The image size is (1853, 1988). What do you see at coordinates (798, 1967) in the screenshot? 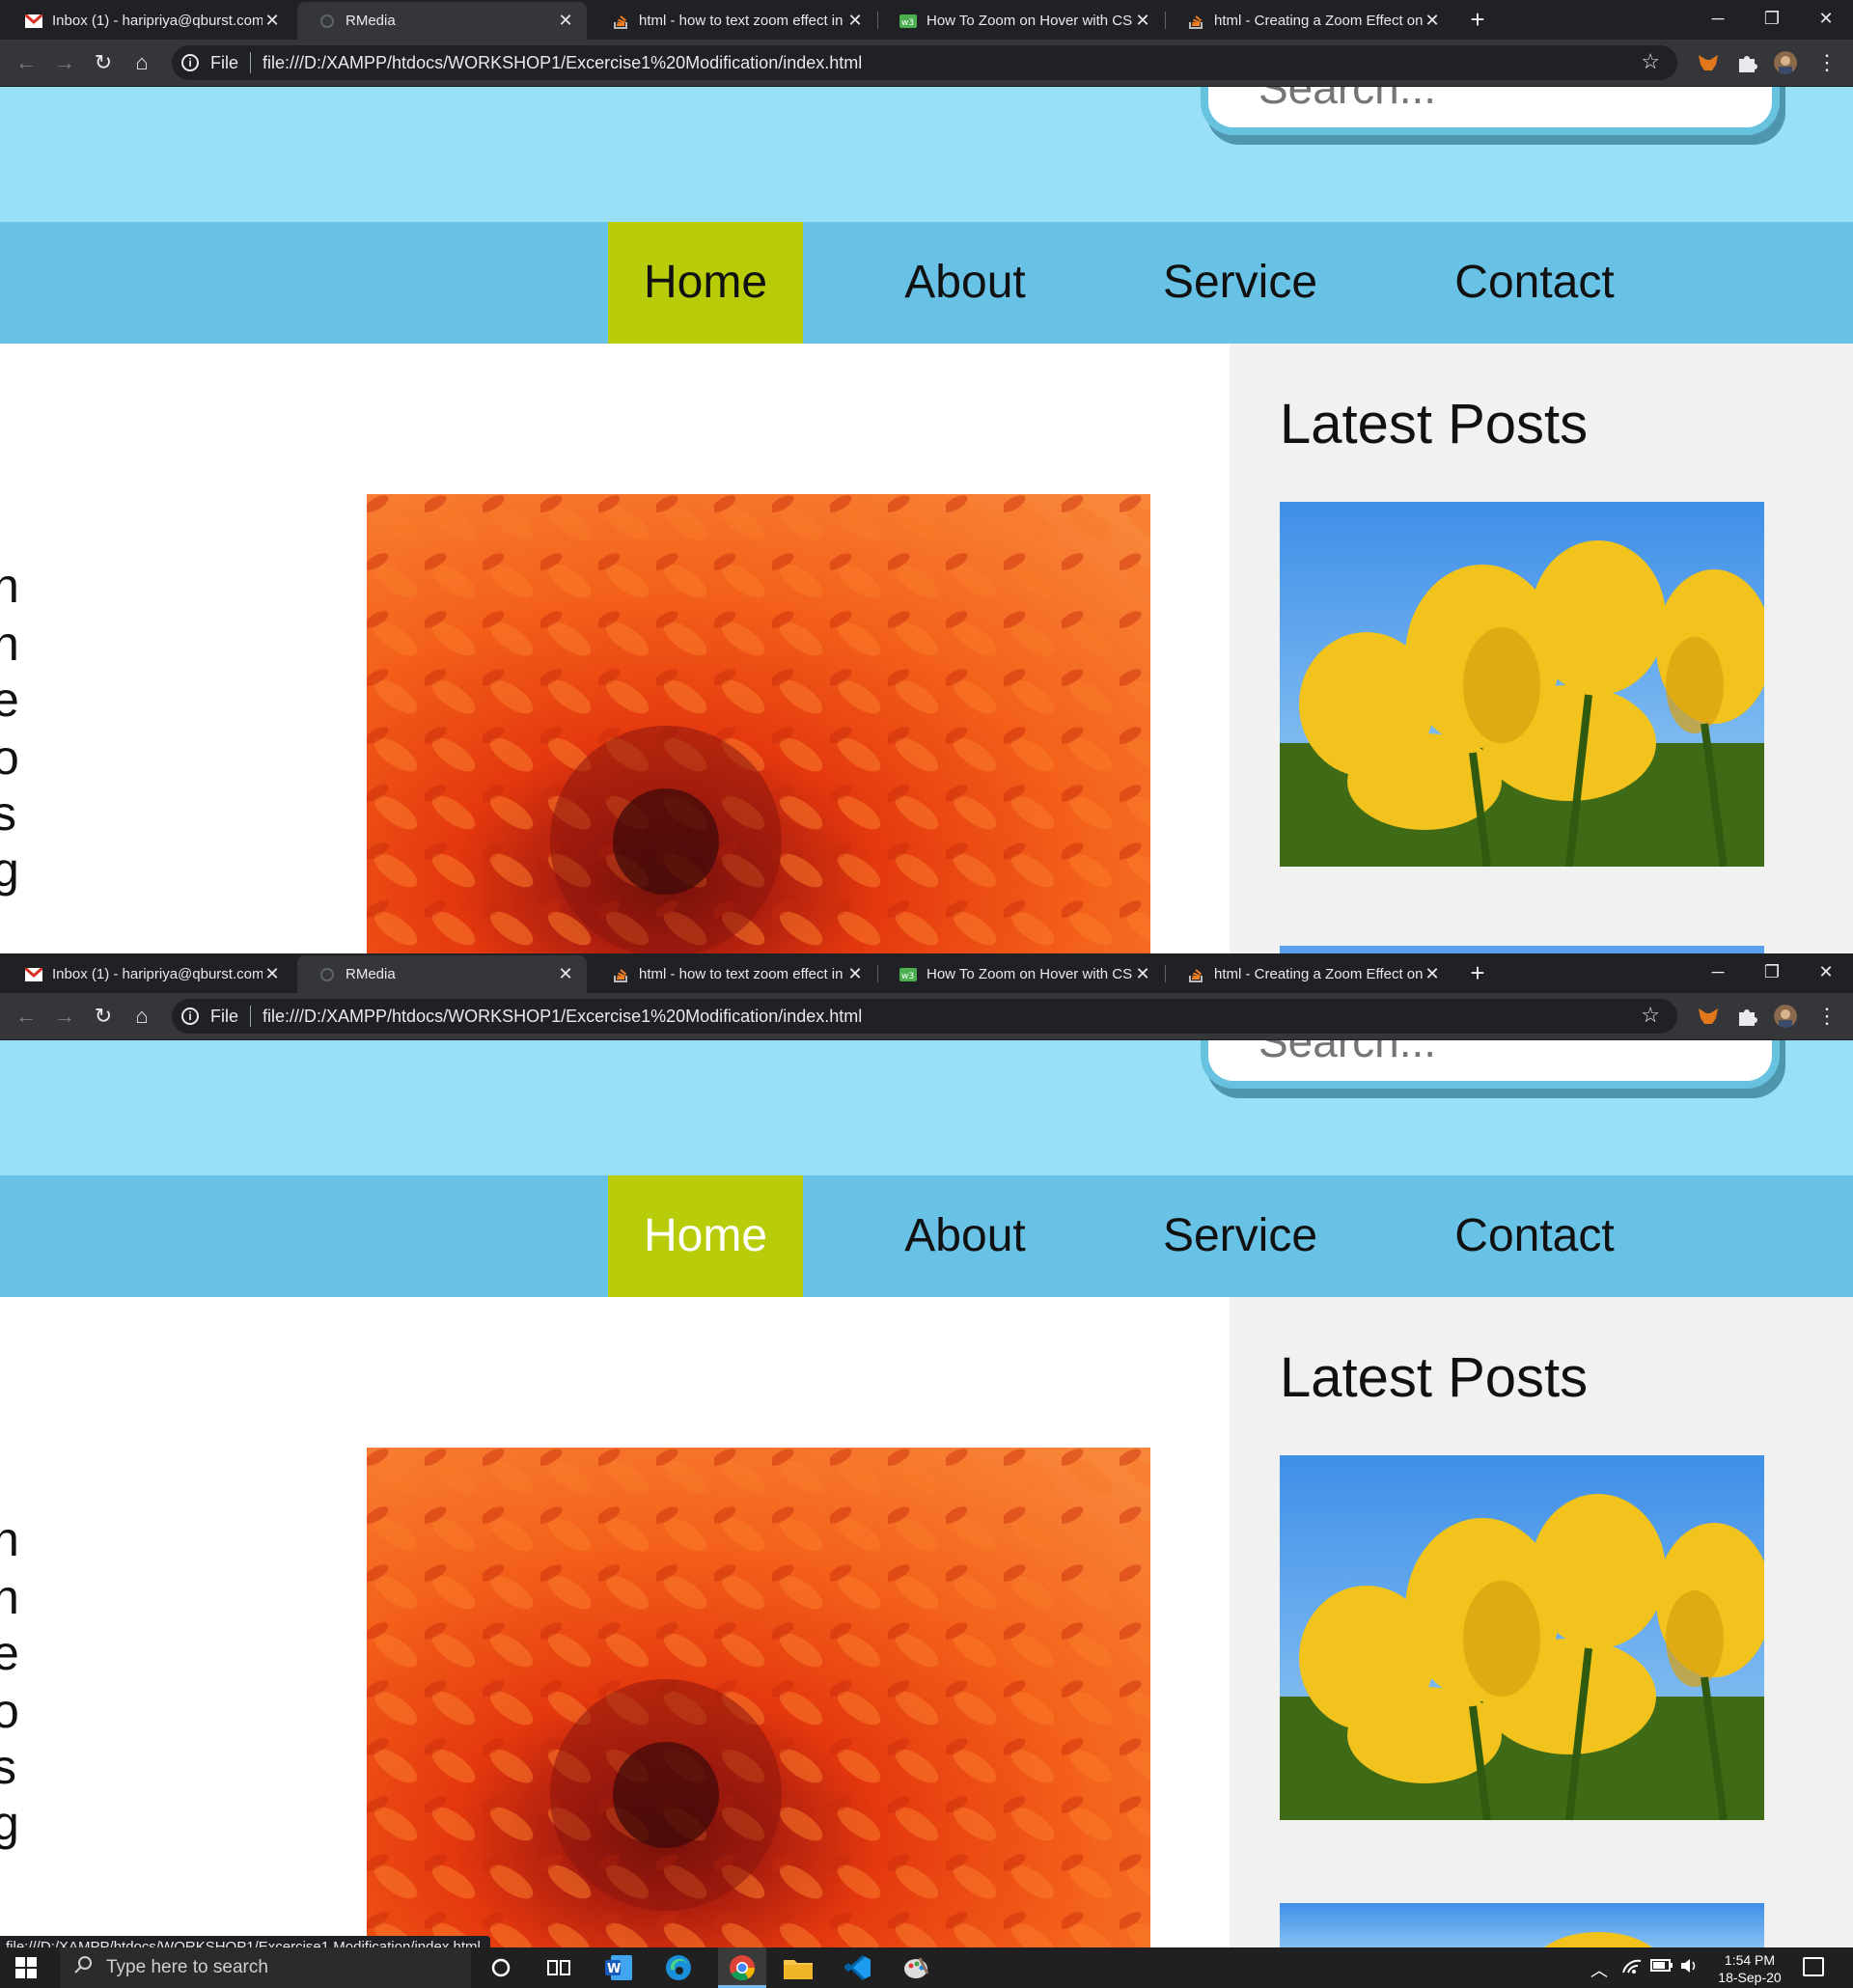
I see `file-explorer-folder-icon` at bounding box center [798, 1967].